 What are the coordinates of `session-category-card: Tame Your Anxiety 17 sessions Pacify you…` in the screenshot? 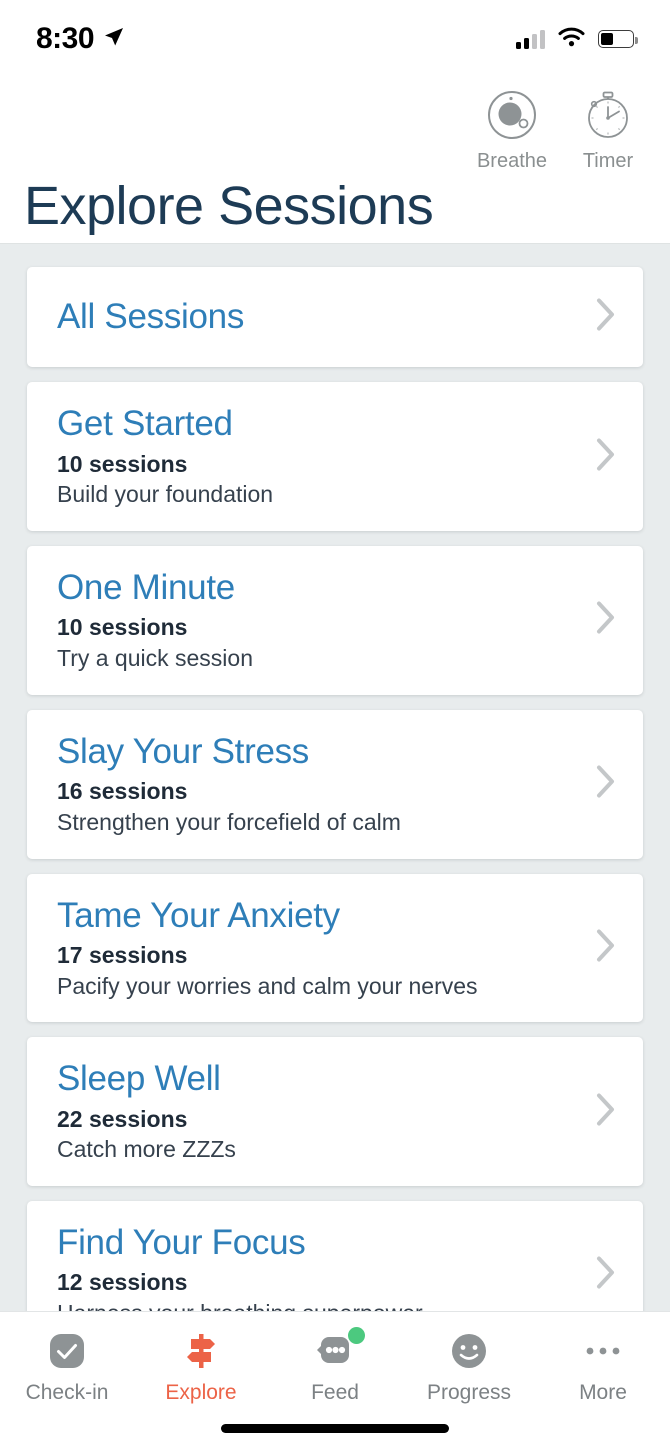 It's located at (335, 948).